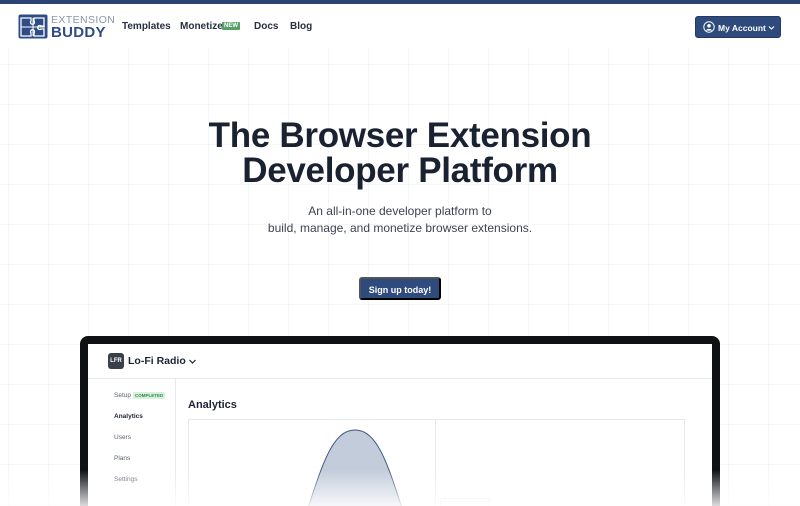  I want to click on chart-tooltip, so click(465, 502).